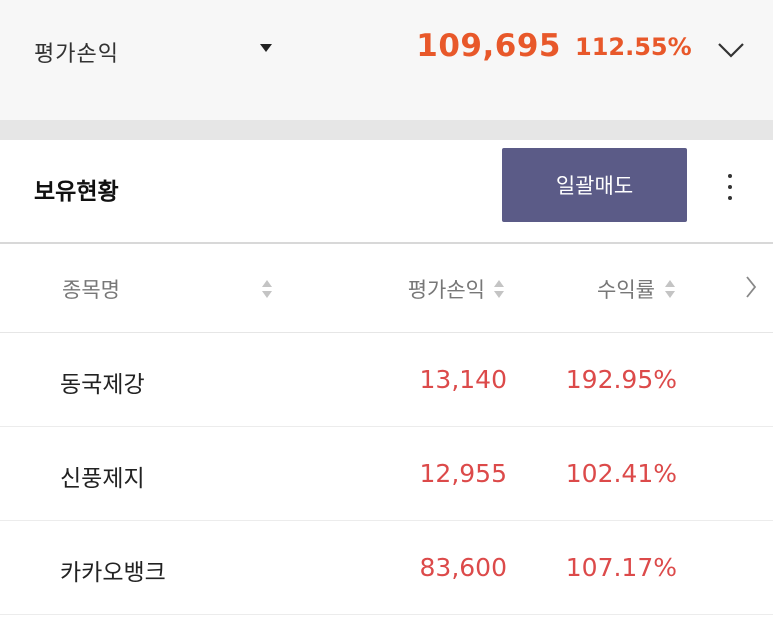  What do you see at coordinates (76, 192) in the screenshot?
I see `holdings-title: 보유현황` at bounding box center [76, 192].